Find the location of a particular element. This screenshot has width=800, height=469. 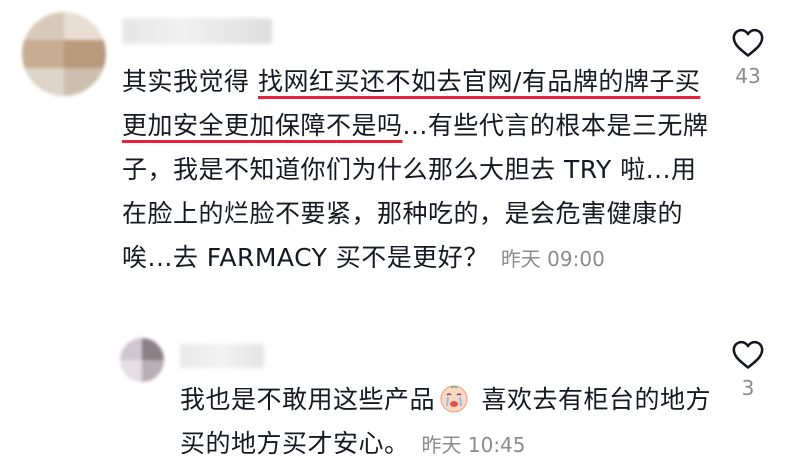

reply-text: 我也是不敢用这些产品 喜欢去有柜台的地方买的地方买才安心。 昨天 10:45 is located at coordinates (450, 422).